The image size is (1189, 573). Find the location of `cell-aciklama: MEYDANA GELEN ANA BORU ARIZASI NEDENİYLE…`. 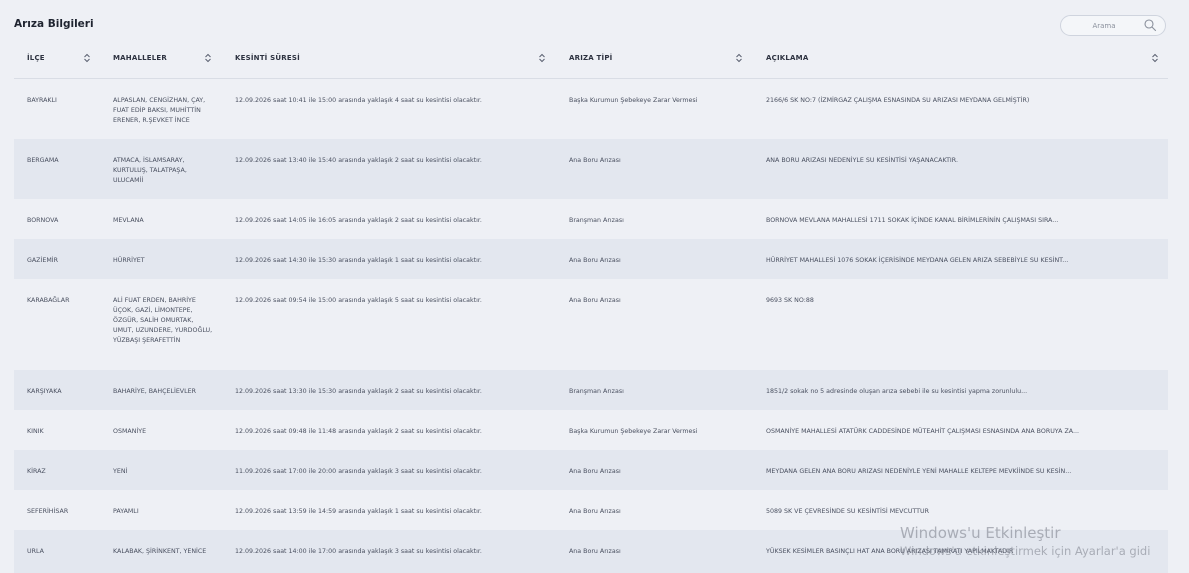

cell-aciklama: MEYDANA GELEN ANA BORU ARIZASI NEDENİYLE… is located at coordinates (919, 471).